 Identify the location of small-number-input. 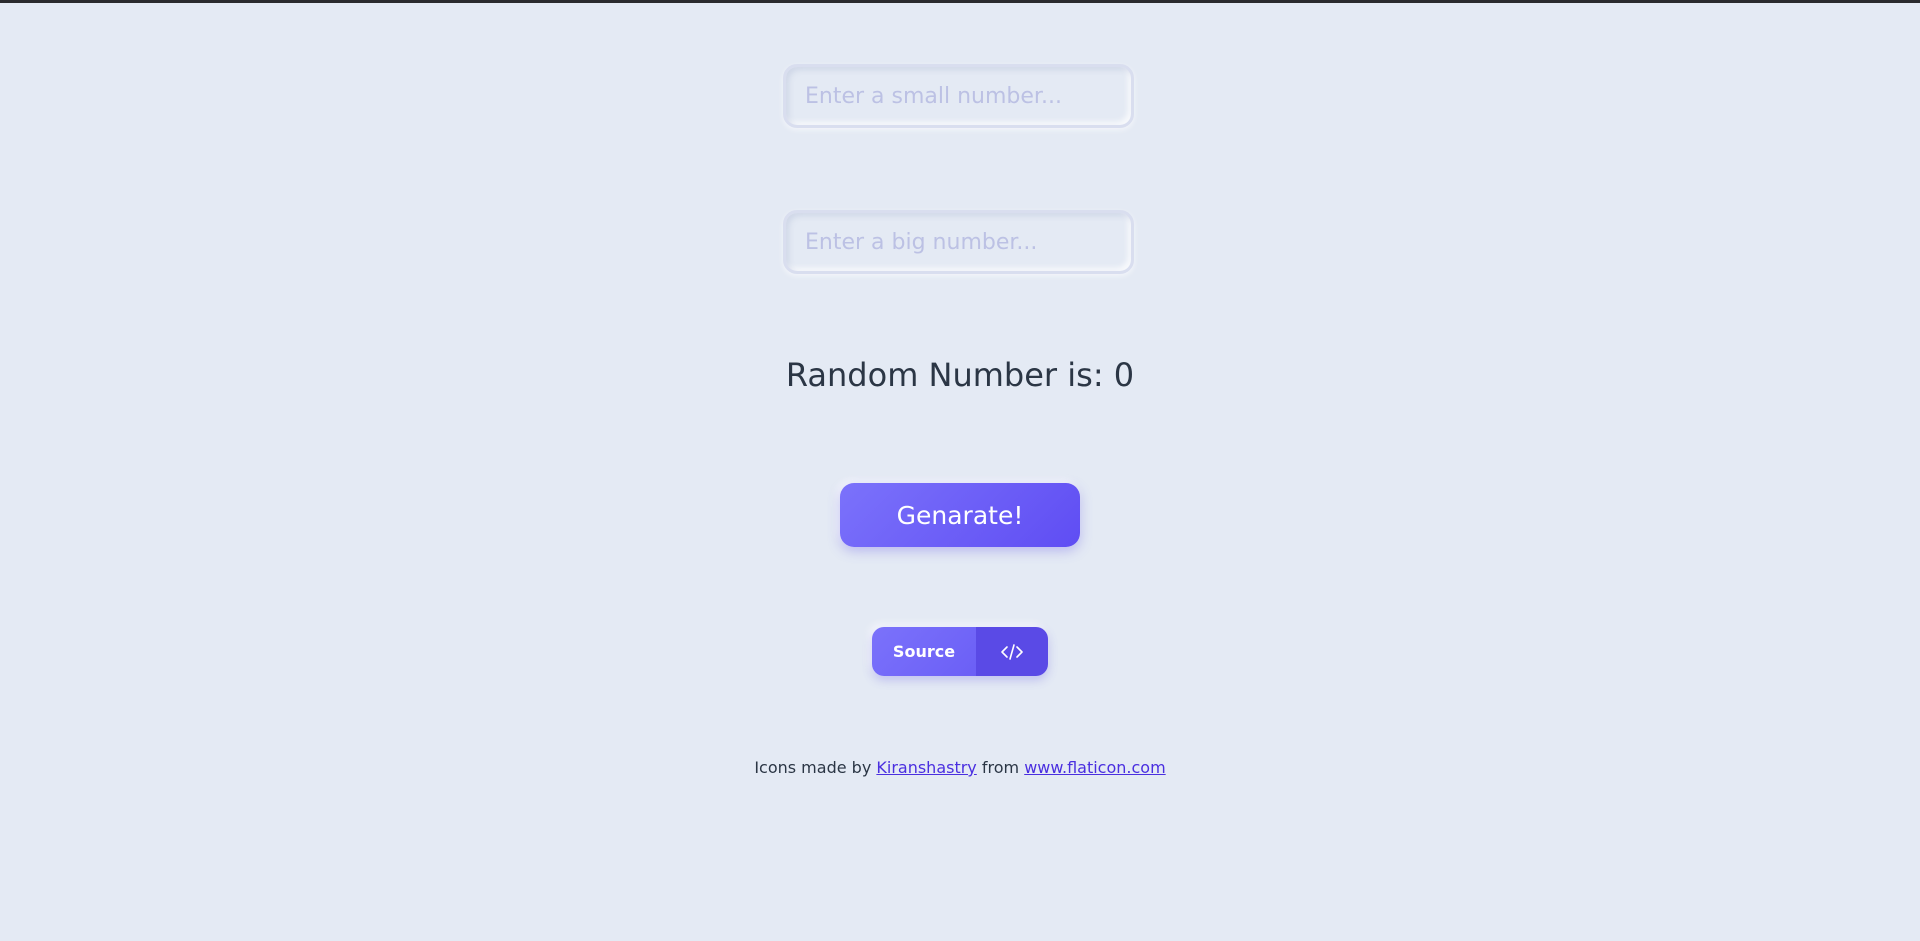
(958, 96).